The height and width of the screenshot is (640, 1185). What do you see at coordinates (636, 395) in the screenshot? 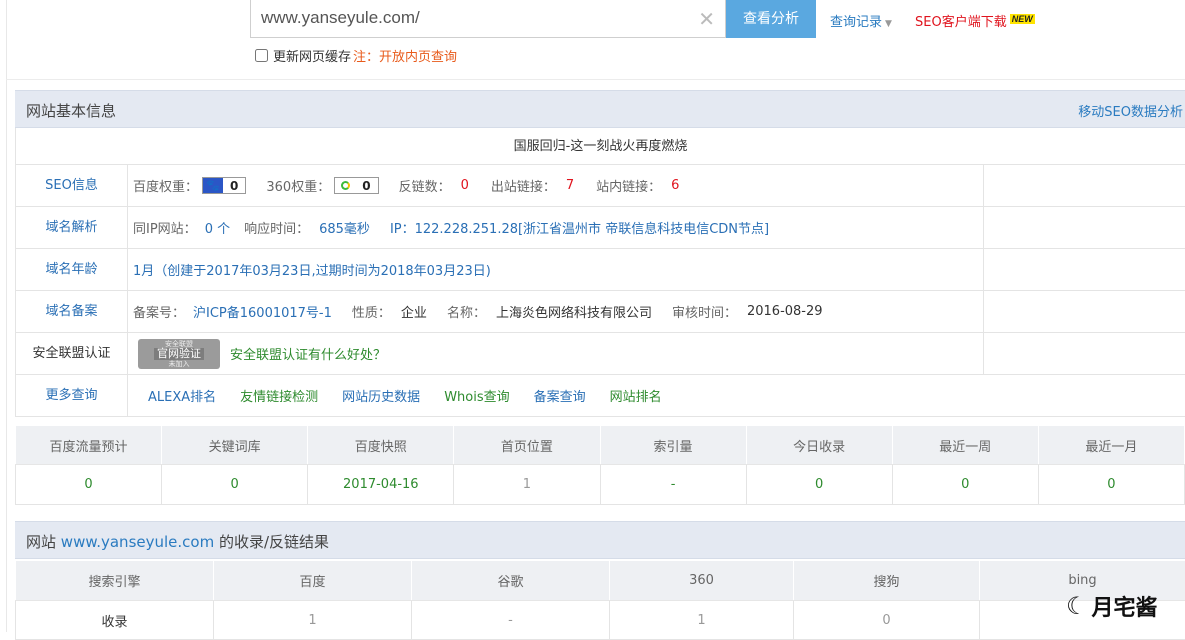
I see `site-rank-link: 网站排名` at bounding box center [636, 395].